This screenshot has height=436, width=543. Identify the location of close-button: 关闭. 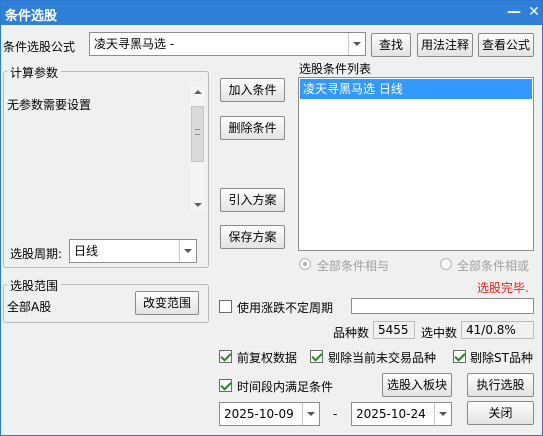
(500, 413).